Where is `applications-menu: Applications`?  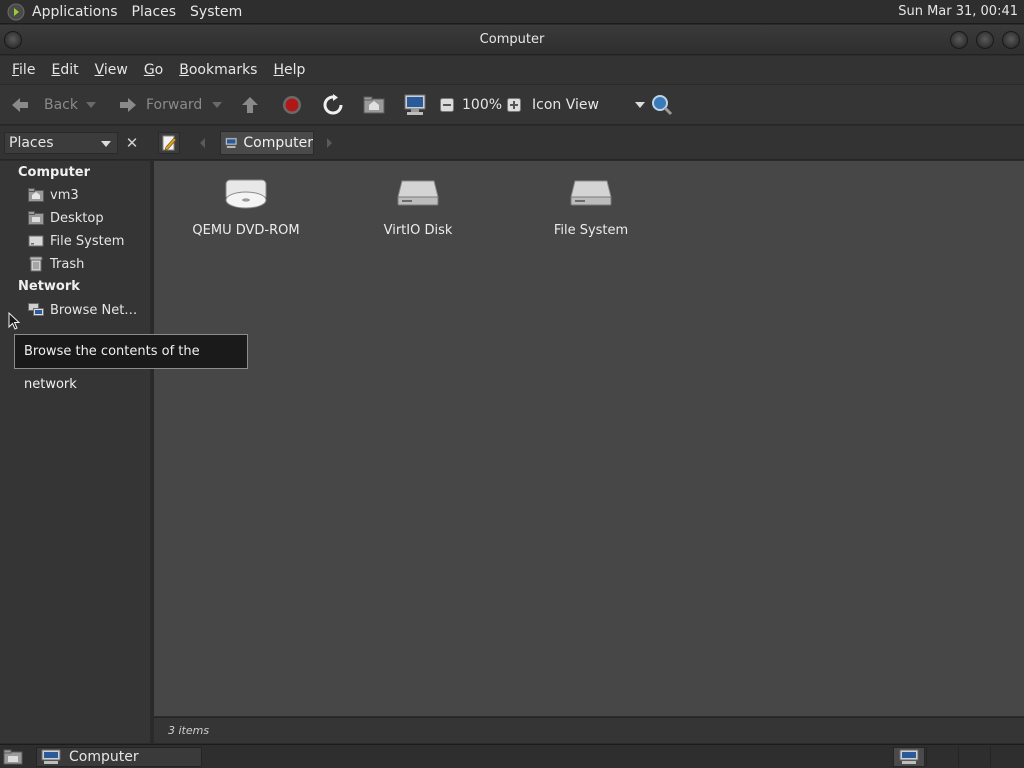
applications-menu: Applications is located at coordinates (75, 12).